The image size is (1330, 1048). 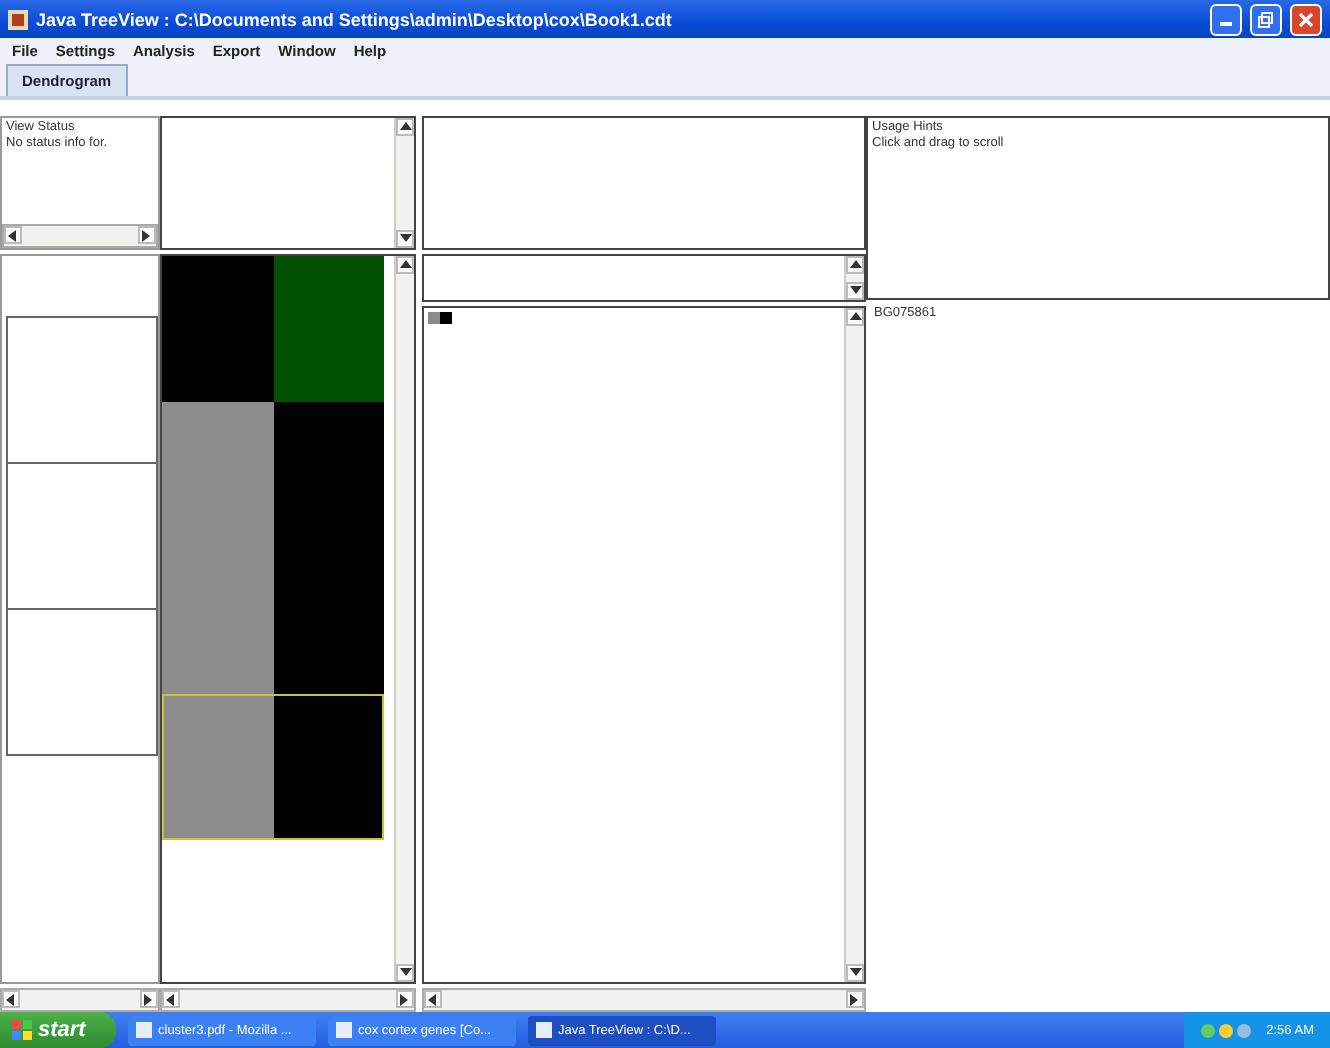 What do you see at coordinates (1226, 19) in the screenshot?
I see `minimize-button` at bounding box center [1226, 19].